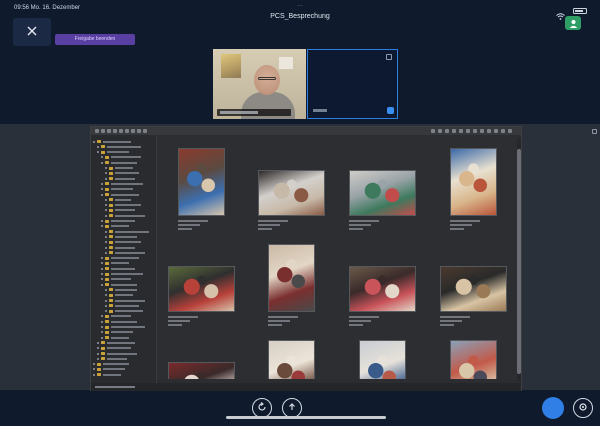  Describe the element at coordinates (352, 84) in the screenshot. I see `local-video-tile` at that location.